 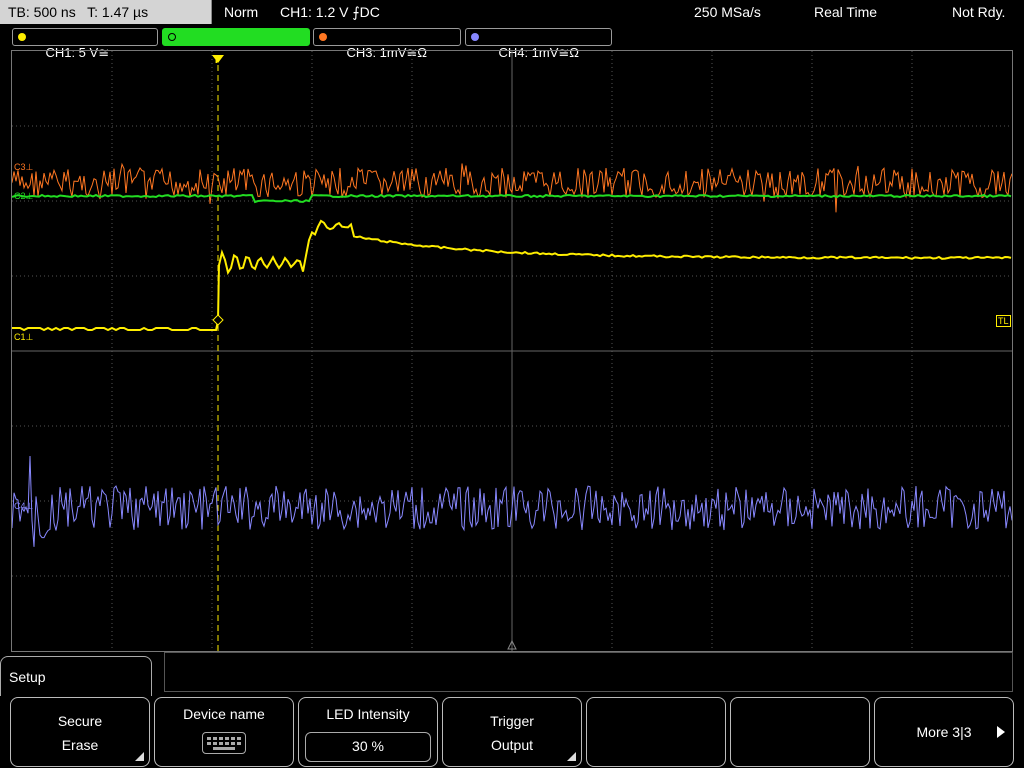 What do you see at coordinates (76, 676) in the screenshot?
I see `menu-title-tab: Setup` at bounding box center [76, 676].